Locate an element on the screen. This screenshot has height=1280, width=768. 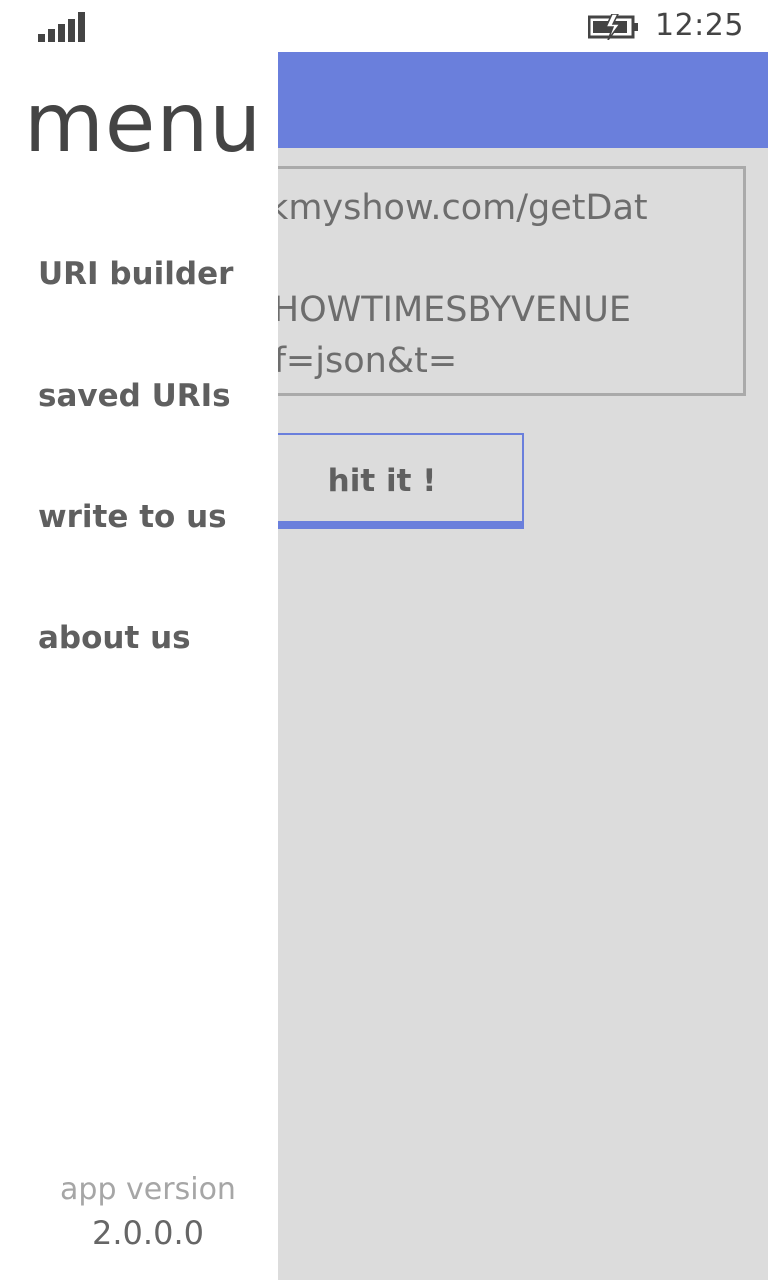
menu-title: menu is located at coordinates (143, 123).